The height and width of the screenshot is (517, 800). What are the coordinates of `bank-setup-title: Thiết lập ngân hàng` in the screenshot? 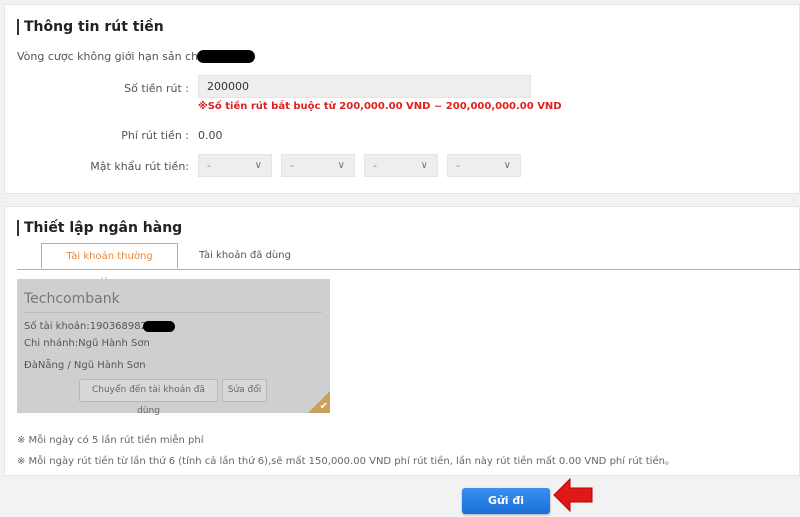 It's located at (99, 228).